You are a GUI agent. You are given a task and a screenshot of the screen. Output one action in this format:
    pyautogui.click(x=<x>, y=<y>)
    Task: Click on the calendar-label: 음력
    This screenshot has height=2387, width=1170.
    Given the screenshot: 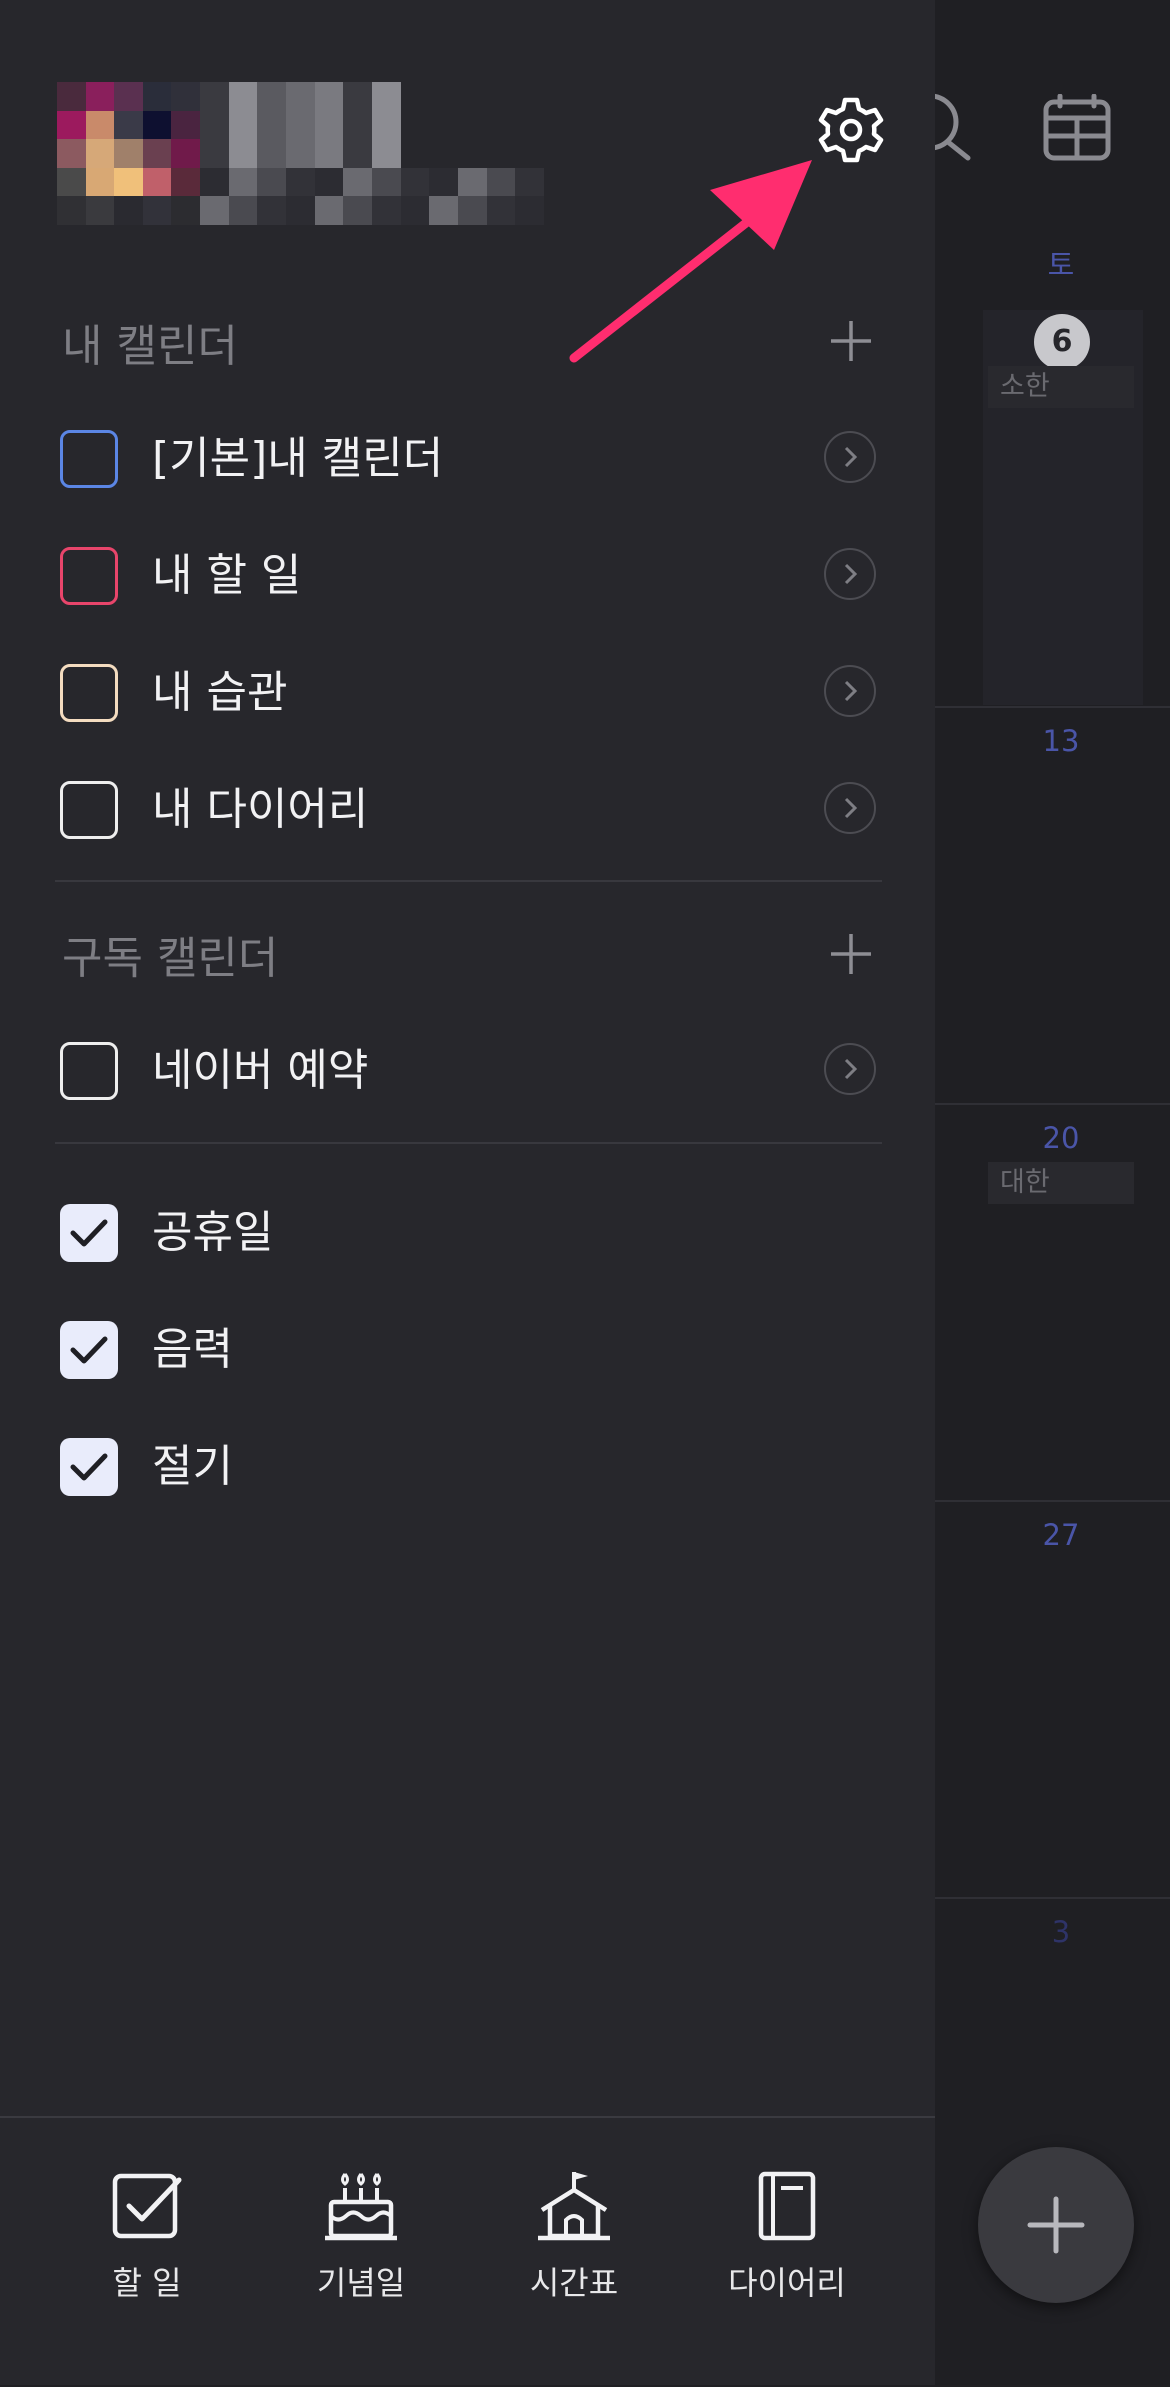 What is the action you would take?
    pyautogui.click(x=192, y=1349)
    